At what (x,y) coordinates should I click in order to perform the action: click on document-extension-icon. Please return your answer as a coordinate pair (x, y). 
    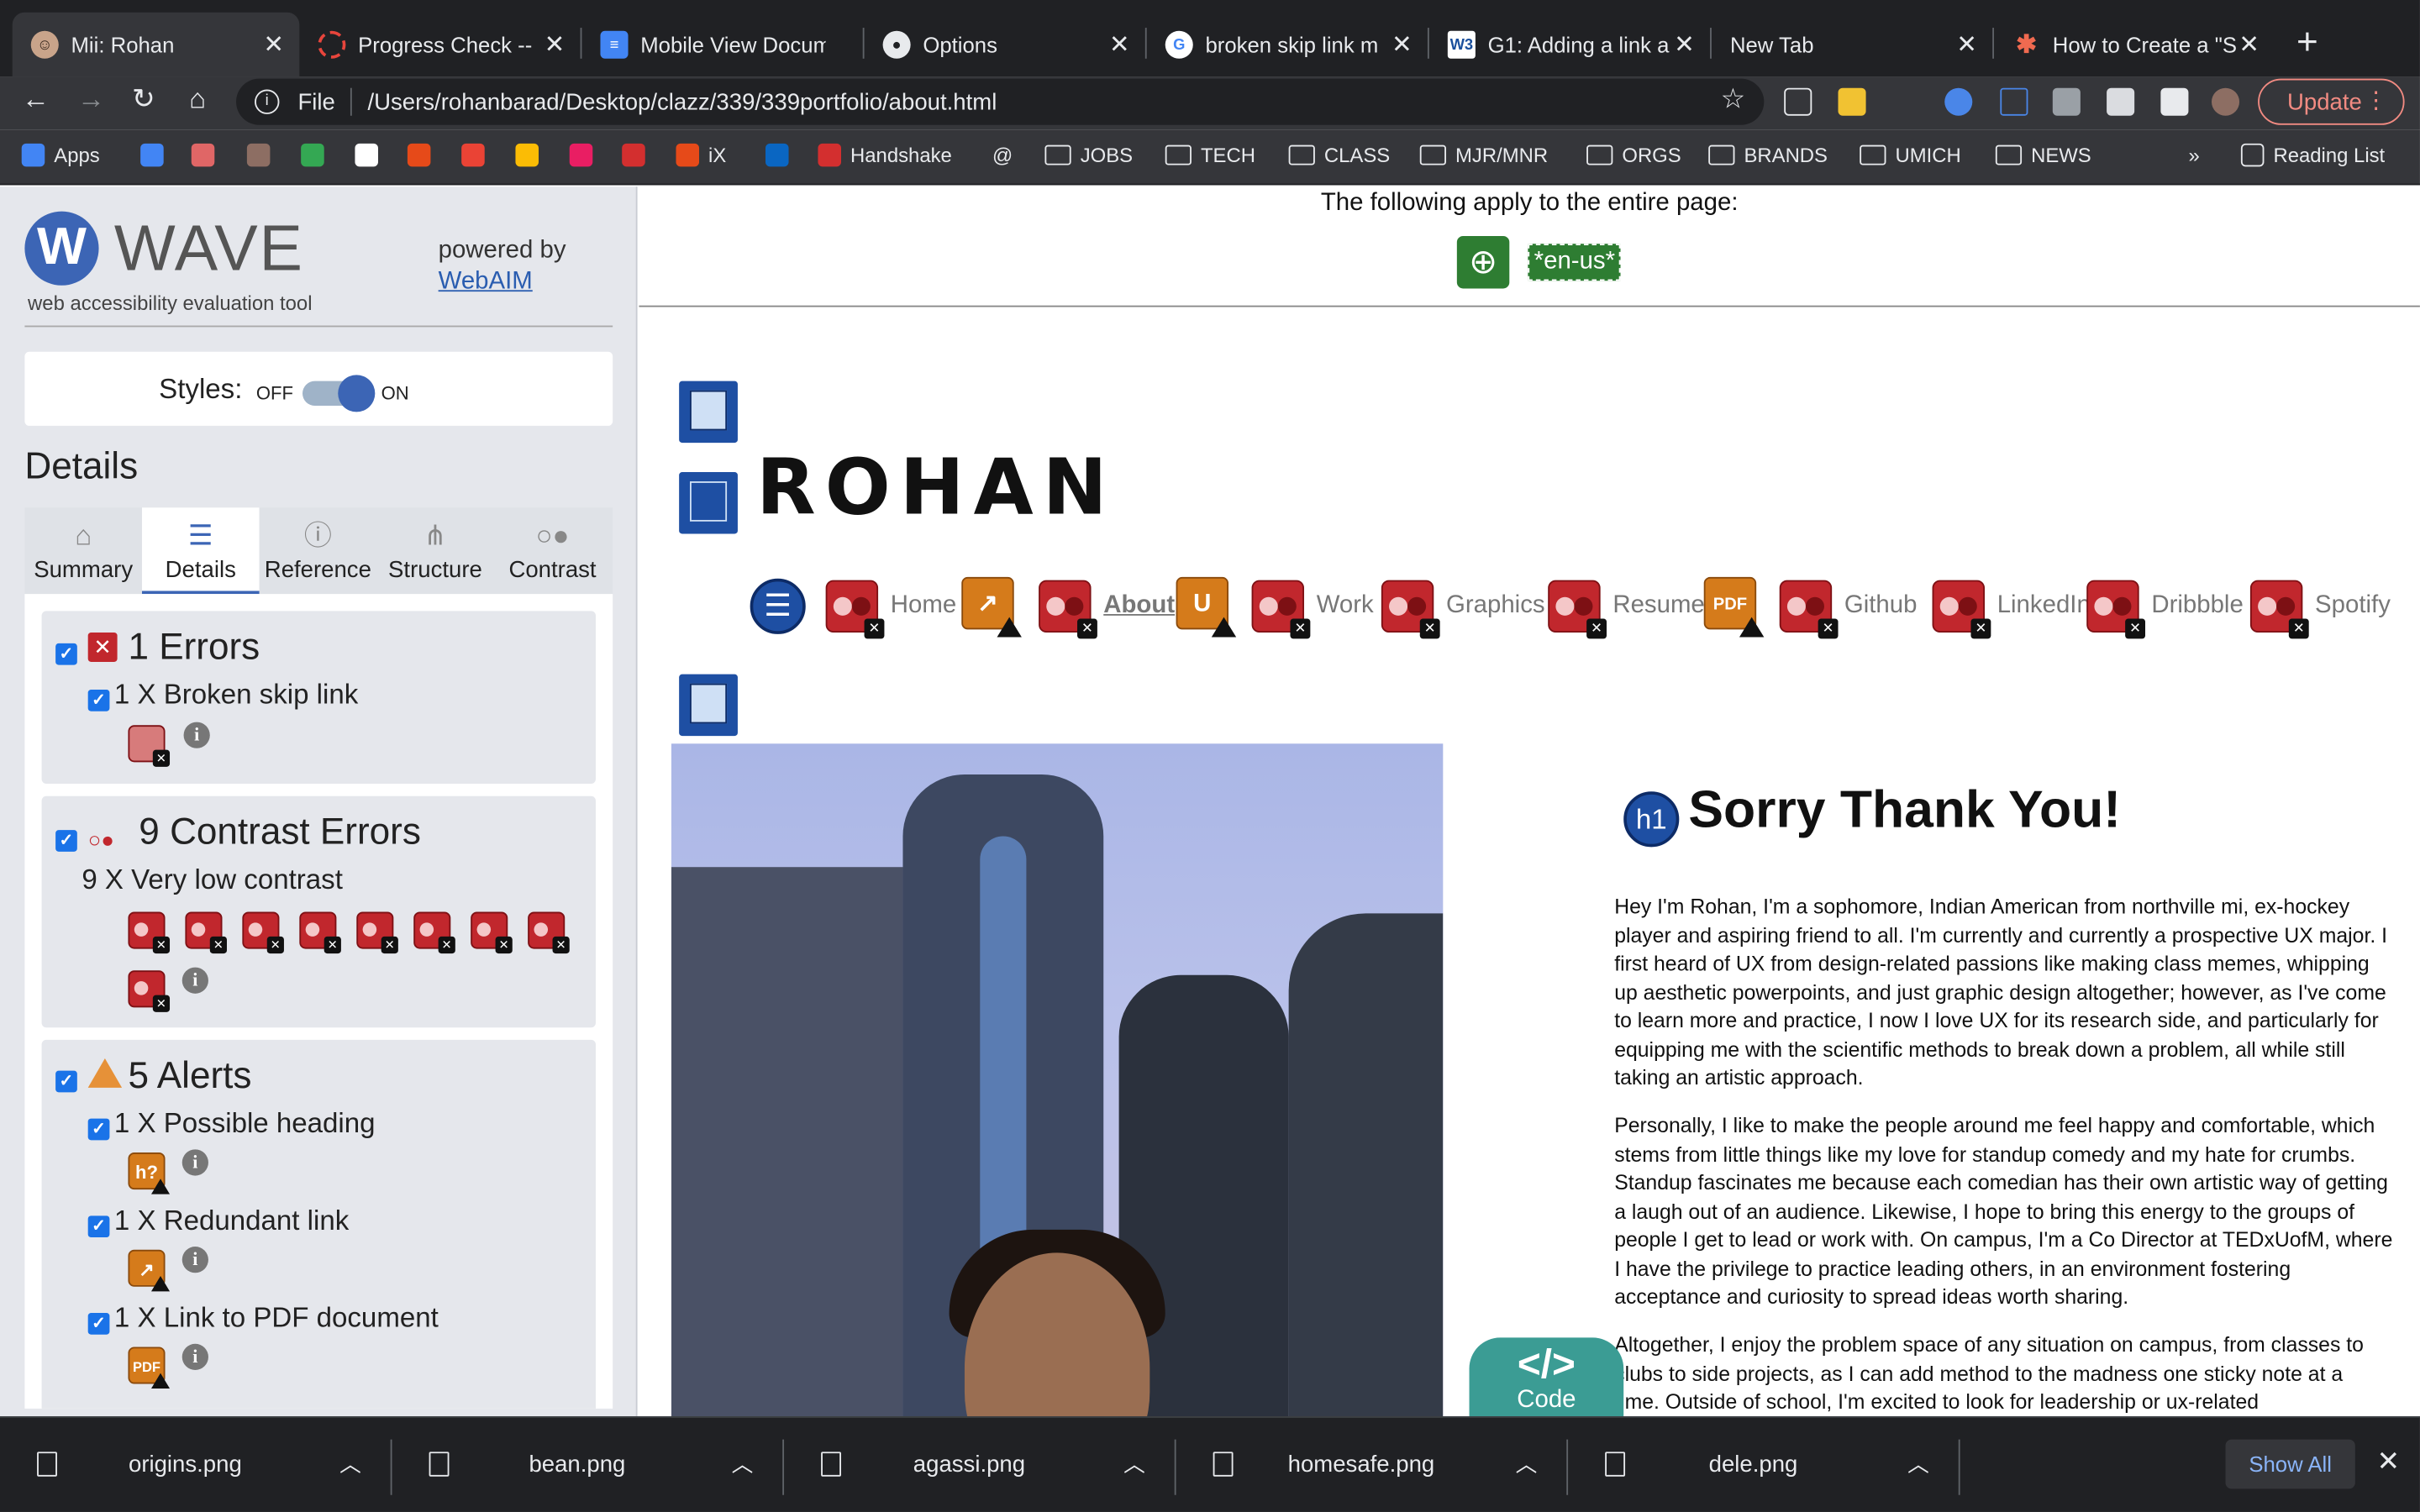
    Looking at the image, I should click on (2121, 101).